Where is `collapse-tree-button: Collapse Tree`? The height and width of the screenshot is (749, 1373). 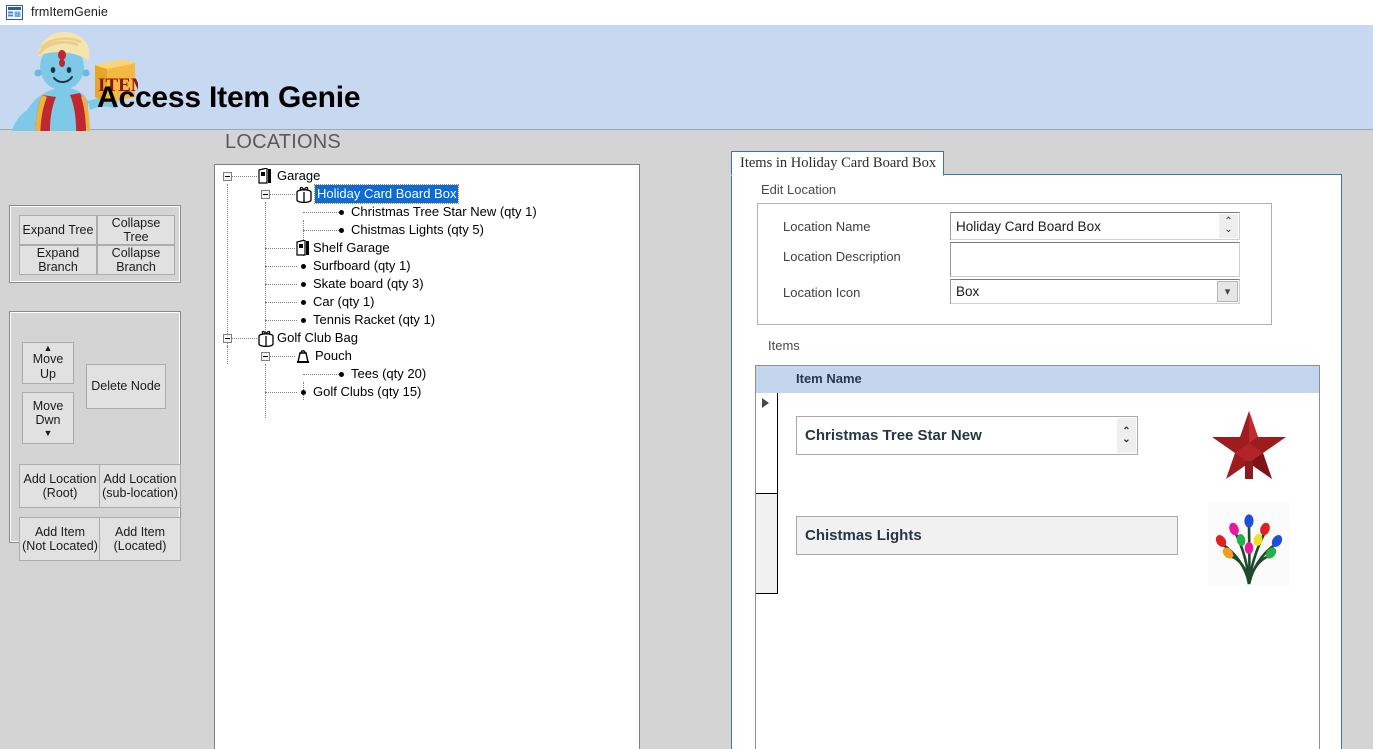 collapse-tree-button: Collapse Tree is located at coordinates (136, 230).